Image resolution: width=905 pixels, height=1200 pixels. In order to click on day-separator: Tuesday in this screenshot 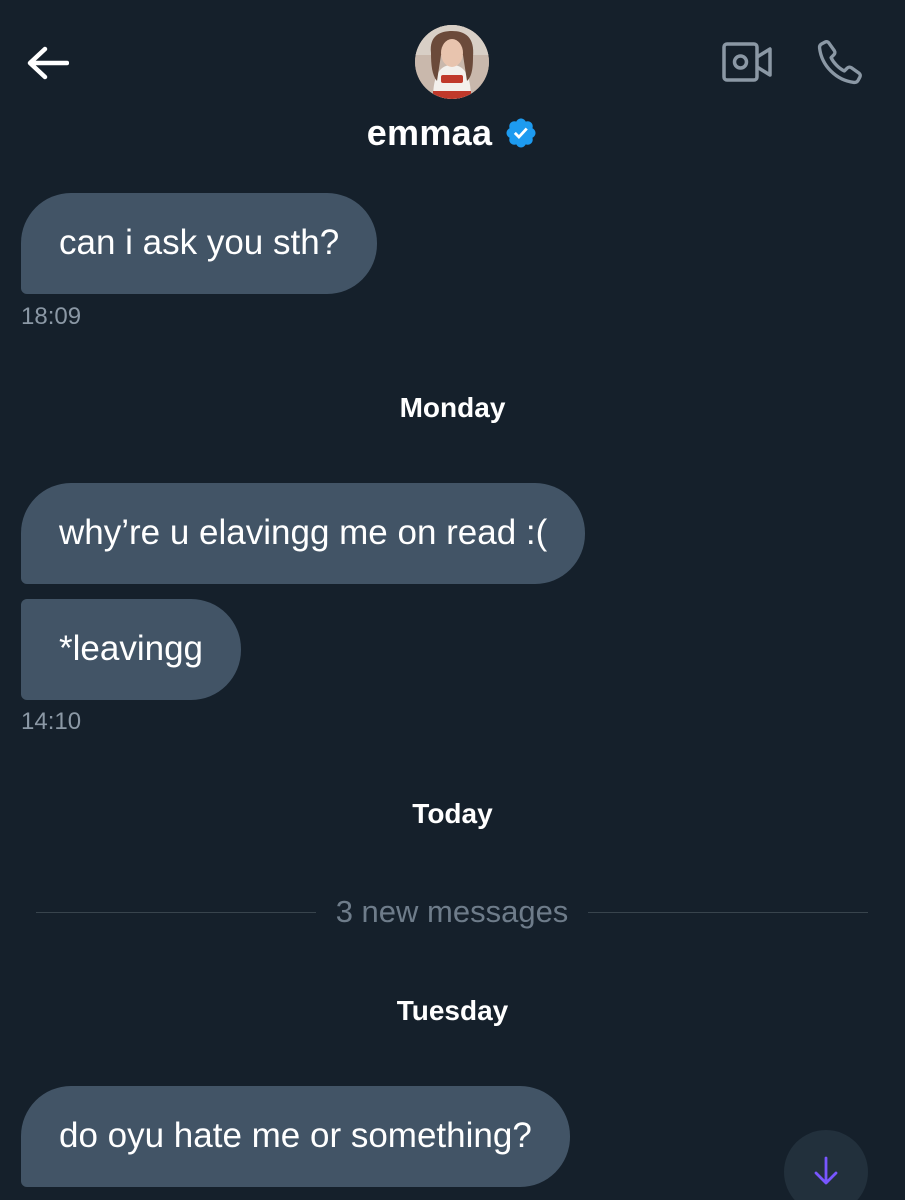, I will do `click(452, 1010)`.